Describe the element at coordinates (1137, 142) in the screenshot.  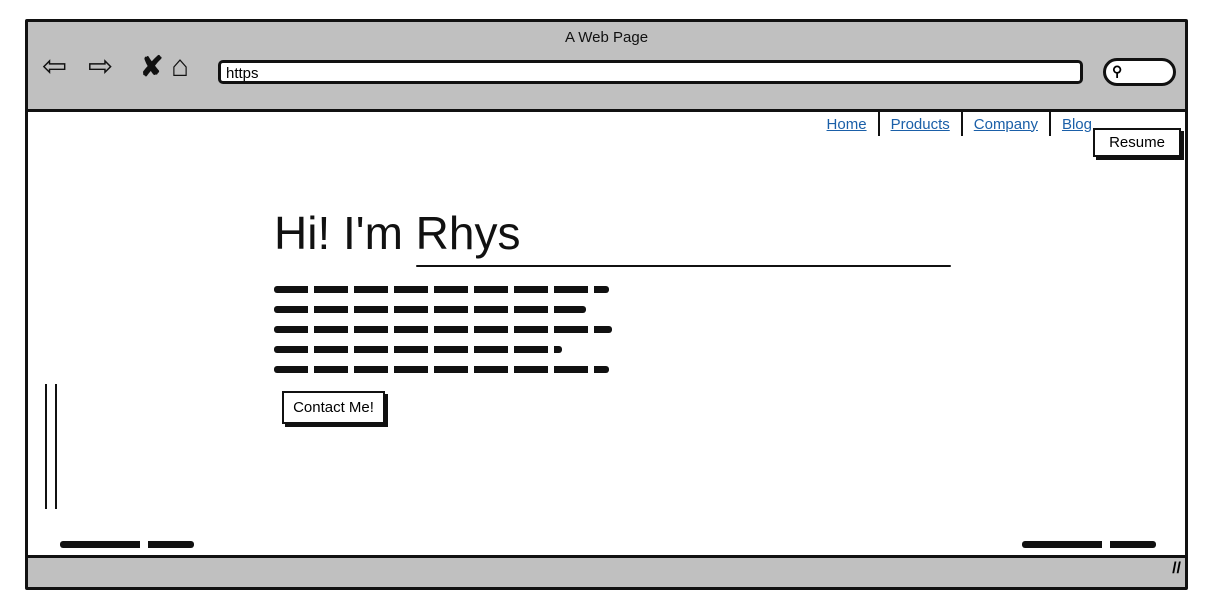
I see `resume-button: Resume` at that location.